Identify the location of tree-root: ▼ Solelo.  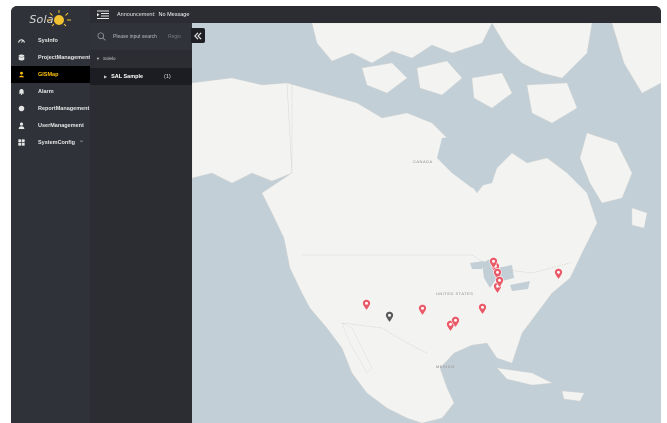
(105, 58).